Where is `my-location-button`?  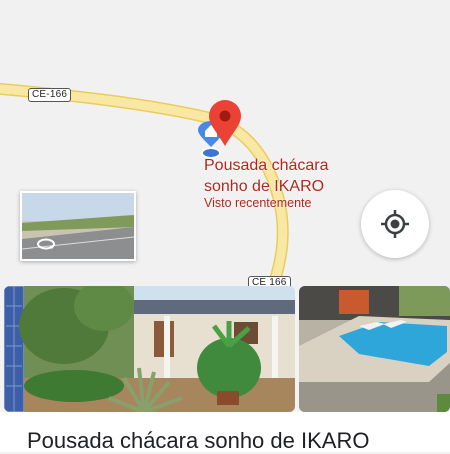
my-location-button is located at coordinates (395, 224).